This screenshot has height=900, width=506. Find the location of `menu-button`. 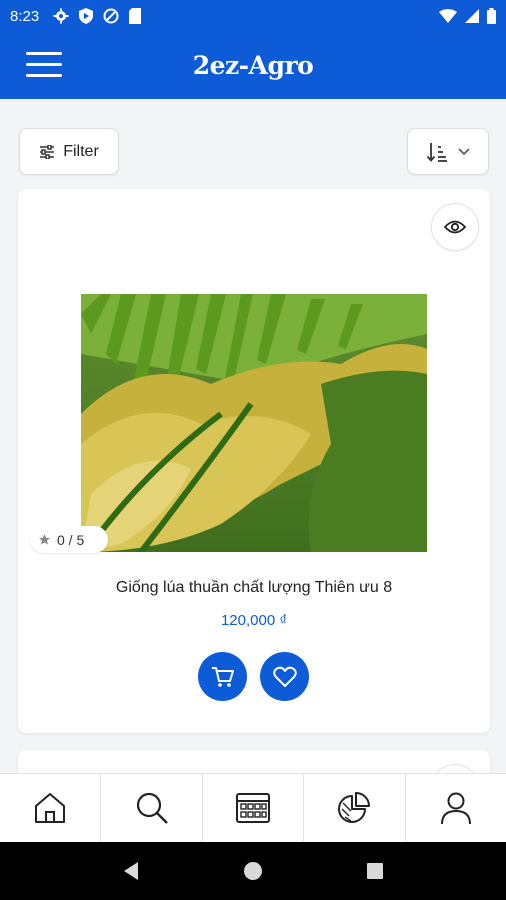

menu-button is located at coordinates (44, 66).